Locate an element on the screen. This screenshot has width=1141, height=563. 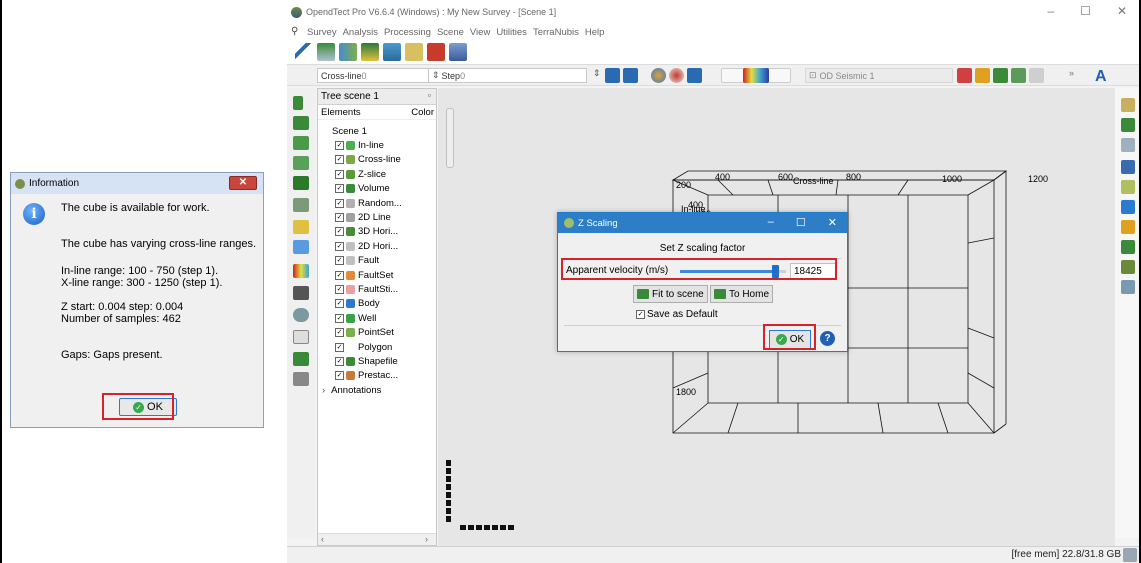
scroll-left-icon: ‹ is located at coordinates (322, 539).